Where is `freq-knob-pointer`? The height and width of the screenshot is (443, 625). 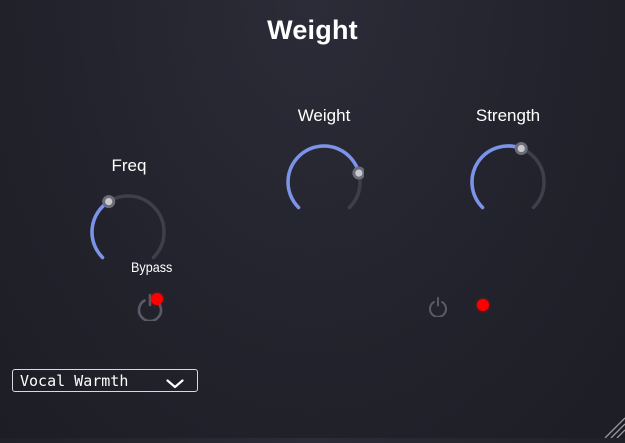 freq-knob-pointer is located at coordinates (109, 202).